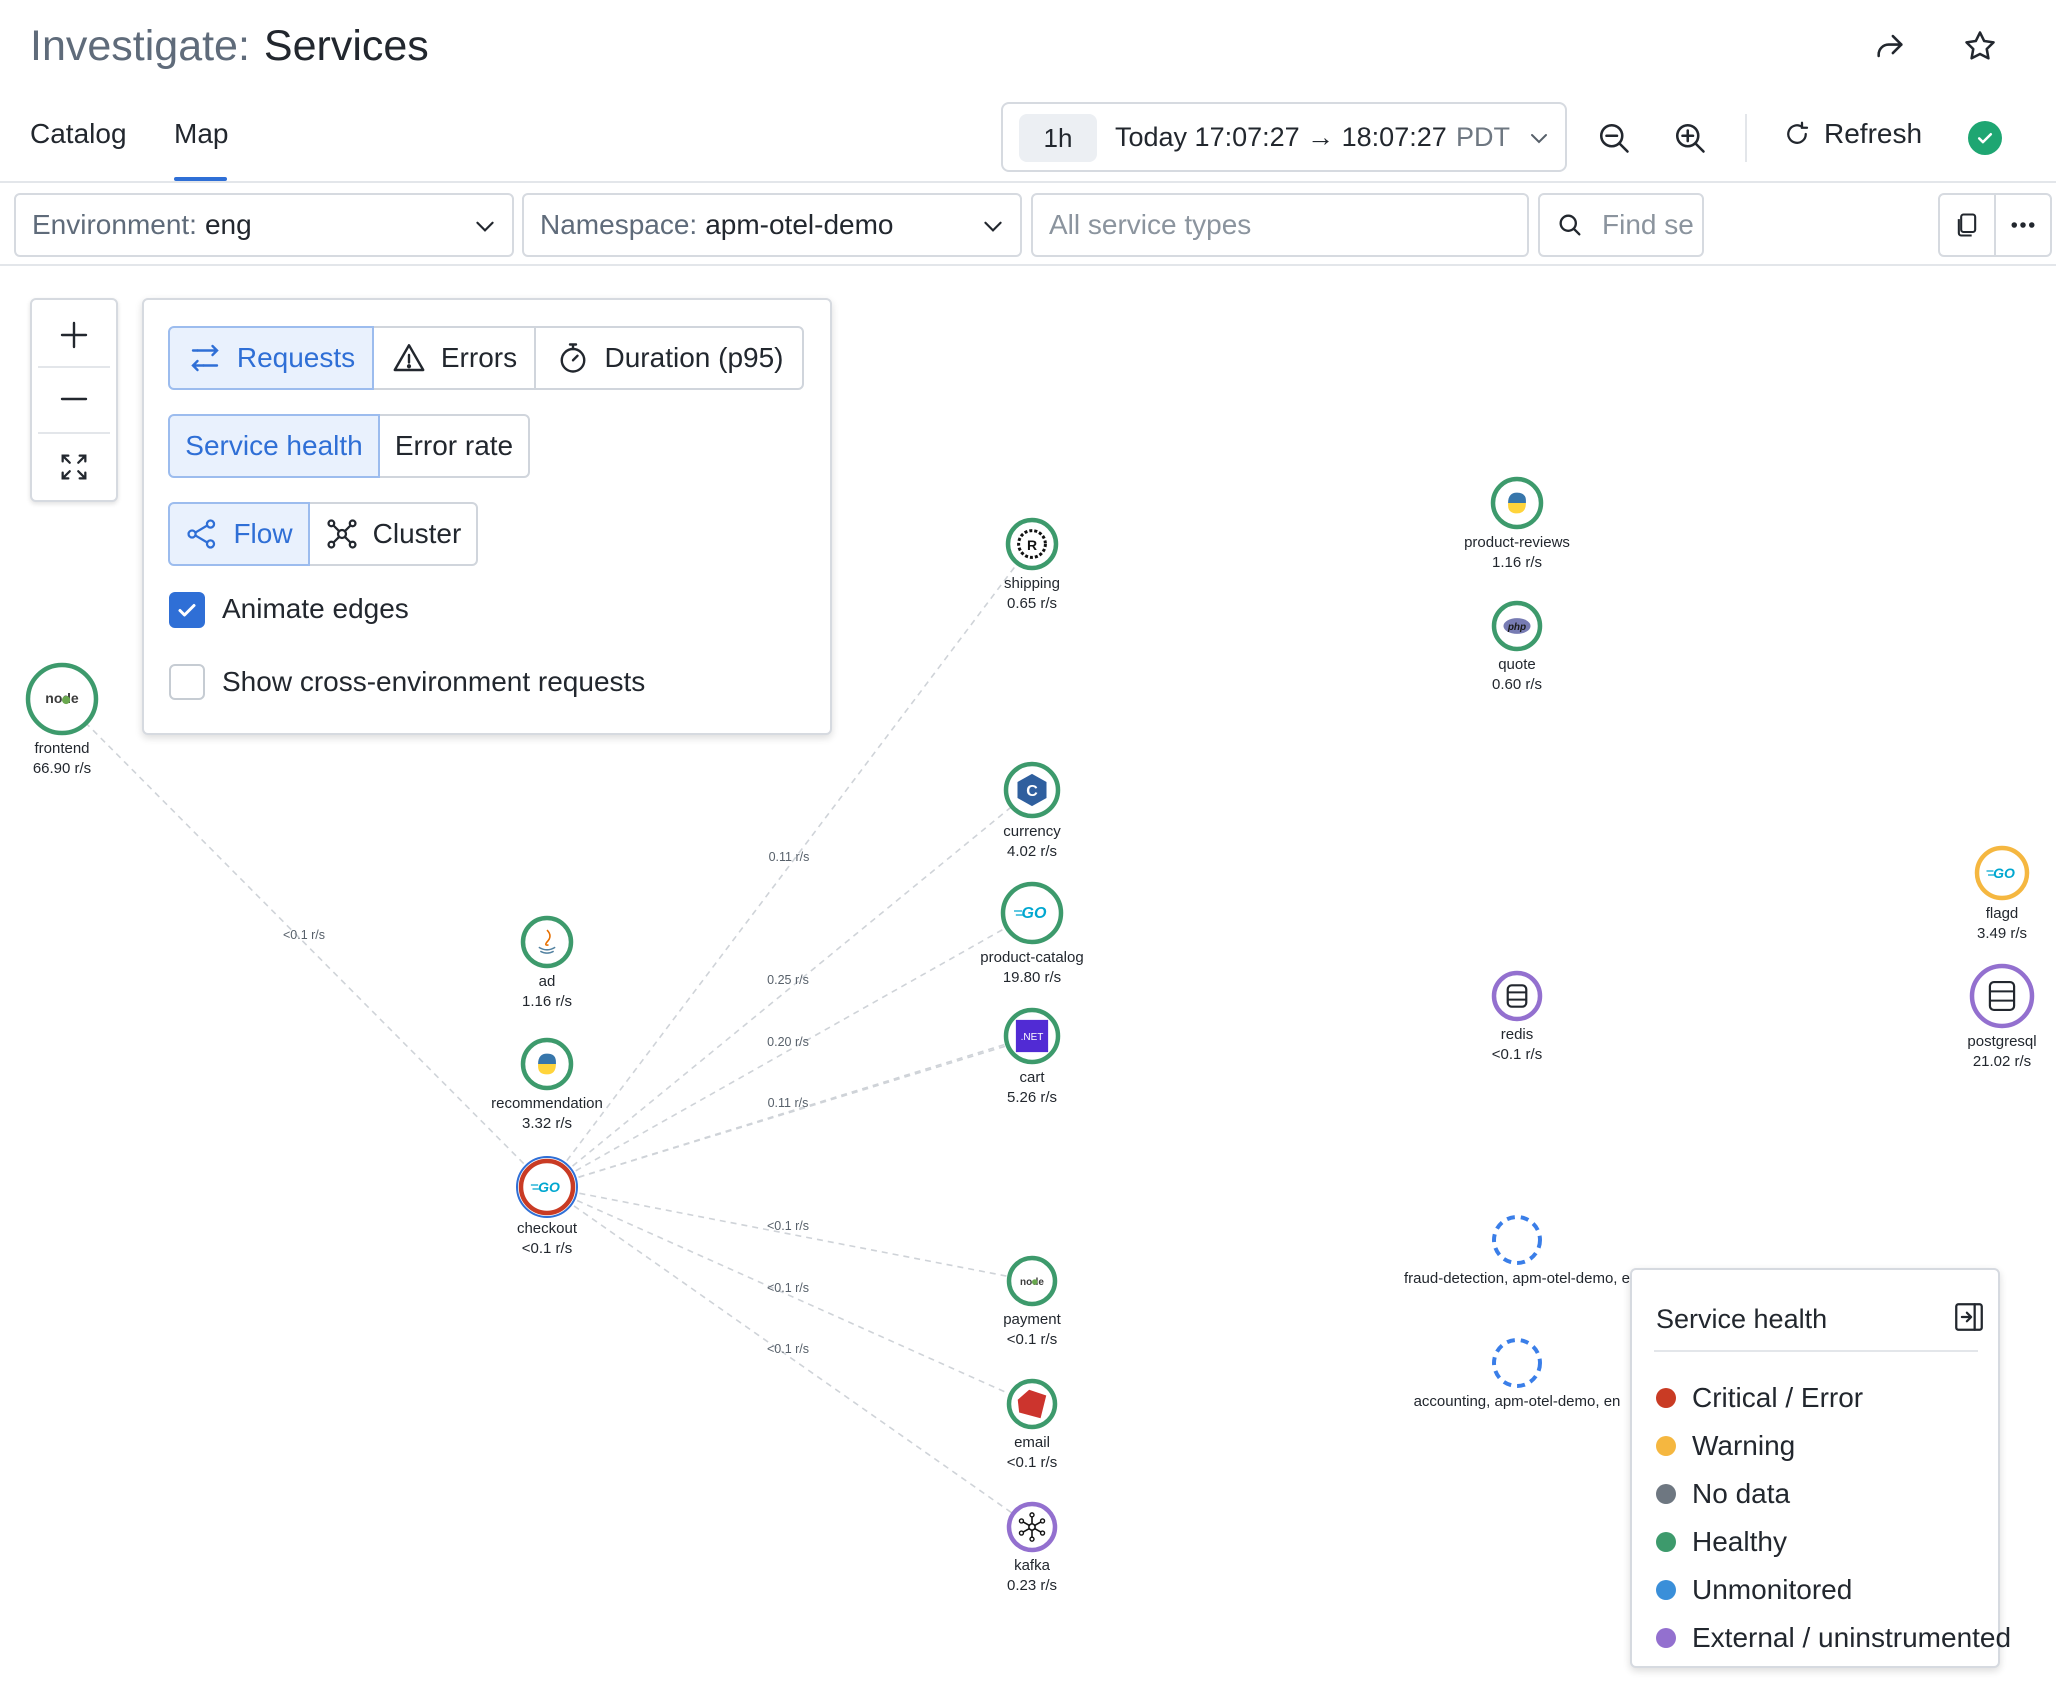  I want to click on legend-label: Warning, so click(1744, 1445).